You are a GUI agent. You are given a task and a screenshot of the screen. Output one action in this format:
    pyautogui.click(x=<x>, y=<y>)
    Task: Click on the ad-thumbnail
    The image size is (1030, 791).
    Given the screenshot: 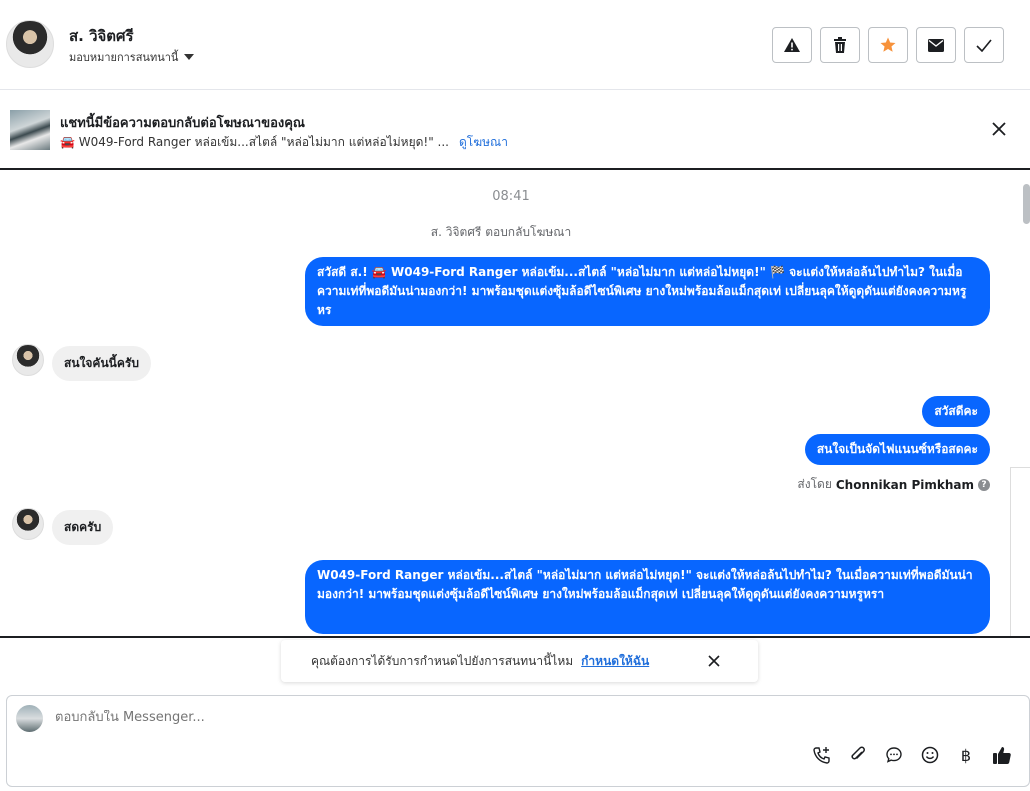 What is the action you would take?
    pyautogui.click(x=30, y=130)
    